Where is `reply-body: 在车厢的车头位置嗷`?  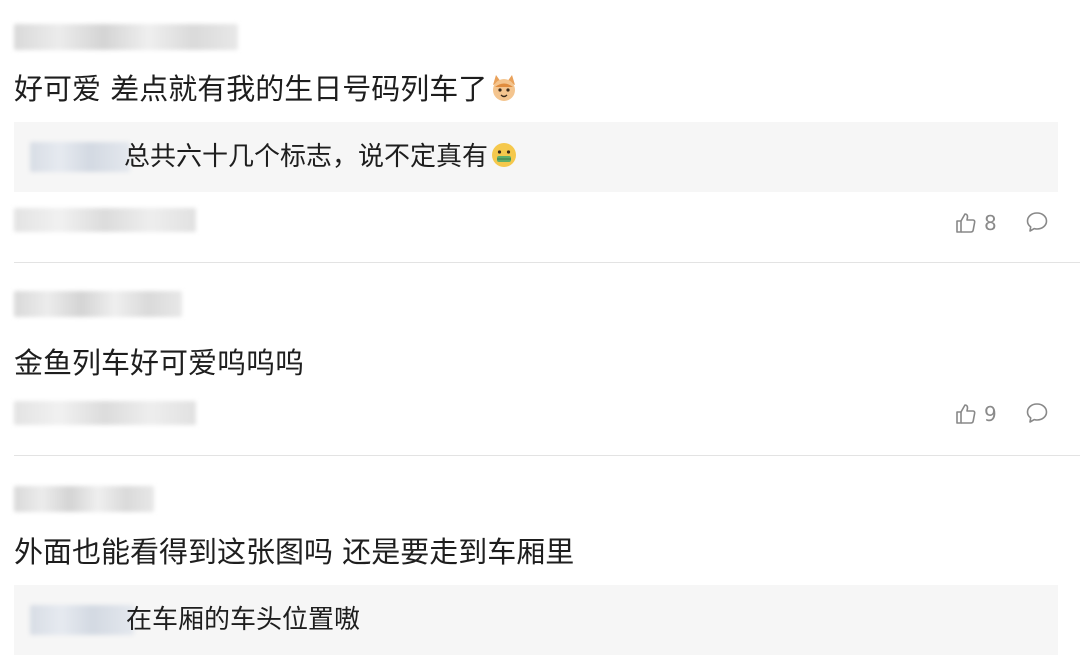 reply-body: 在车厢的车头位置嗷 is located at coordinates (243, 620).